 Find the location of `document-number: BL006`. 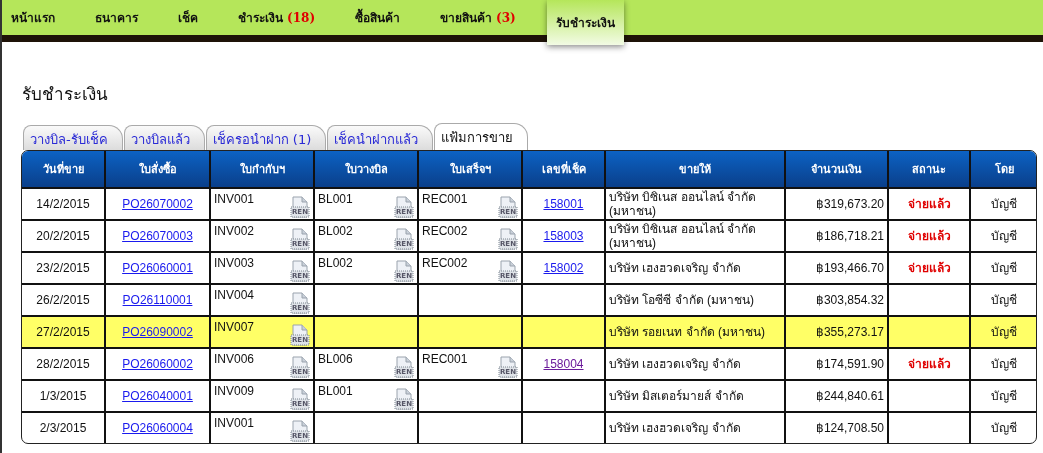

document-number: BL006 is located at coordinates (335, 358).